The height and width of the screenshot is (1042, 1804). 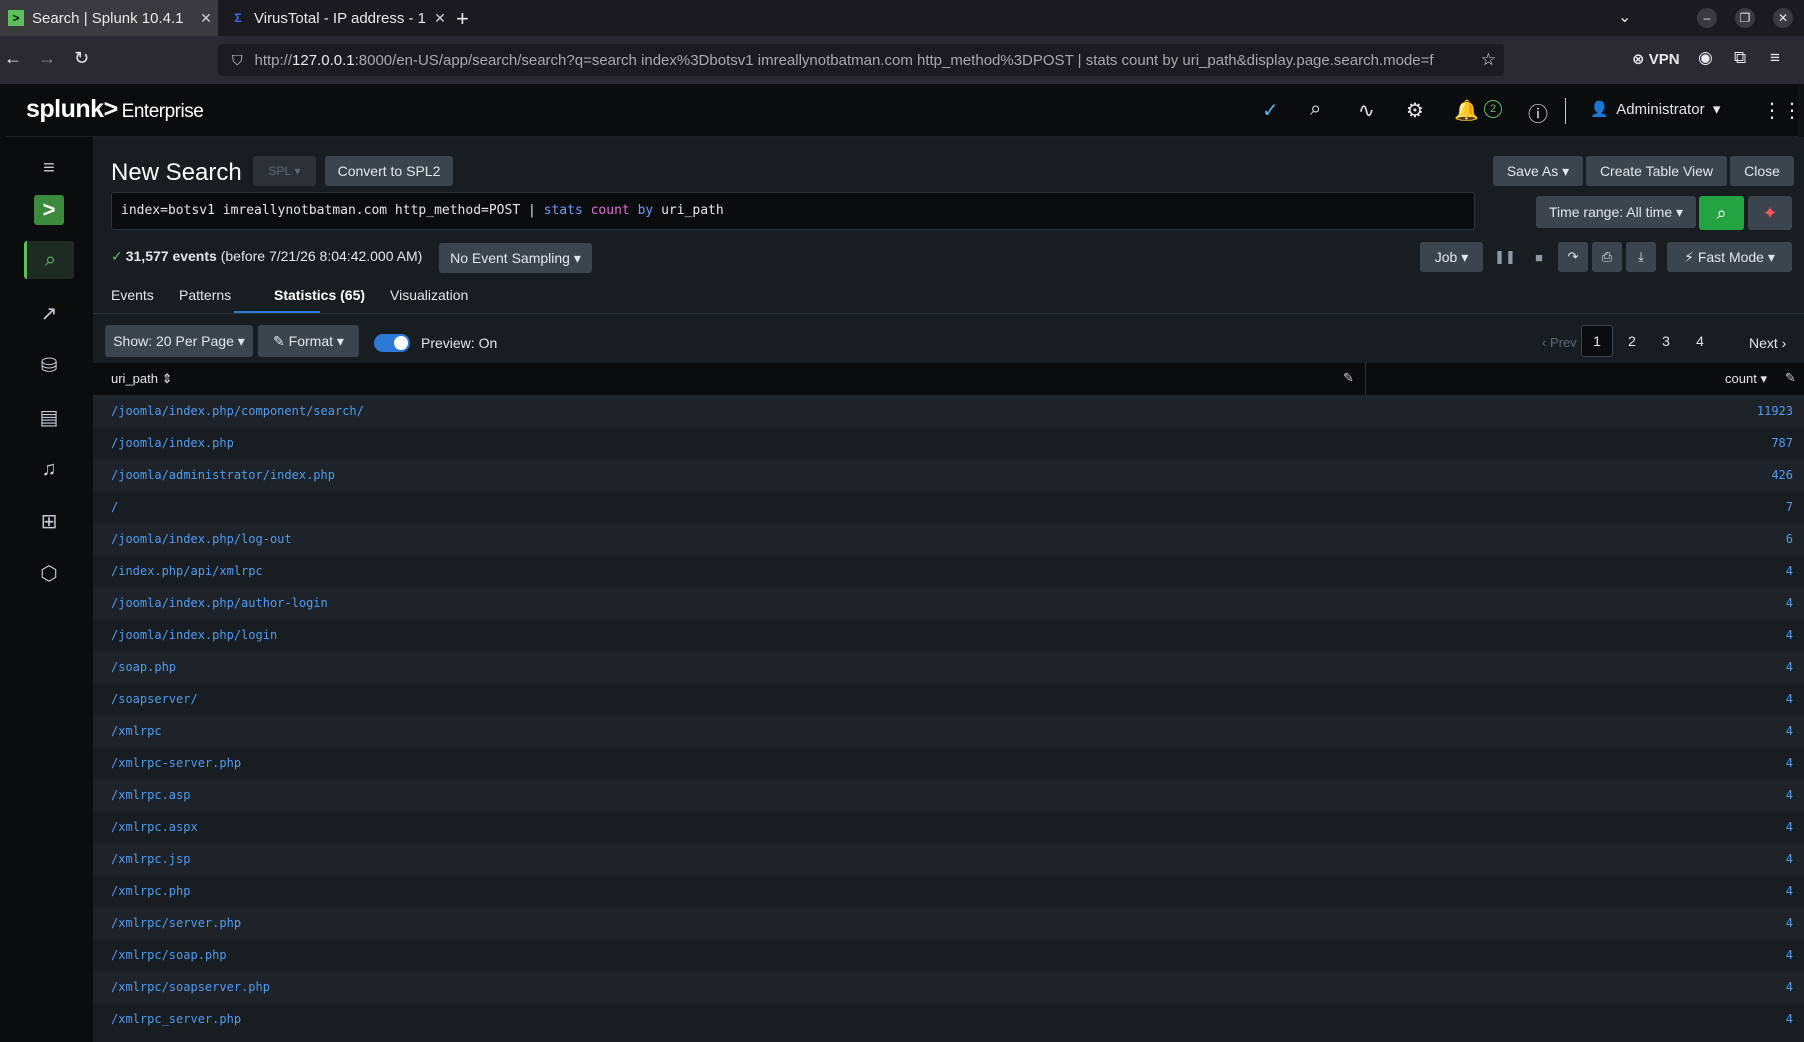 What do you see at coordinates (136, 731) in the screenshot?
I see `uri-path-cell: /xmlrpc` at bounding box center [136, 731].